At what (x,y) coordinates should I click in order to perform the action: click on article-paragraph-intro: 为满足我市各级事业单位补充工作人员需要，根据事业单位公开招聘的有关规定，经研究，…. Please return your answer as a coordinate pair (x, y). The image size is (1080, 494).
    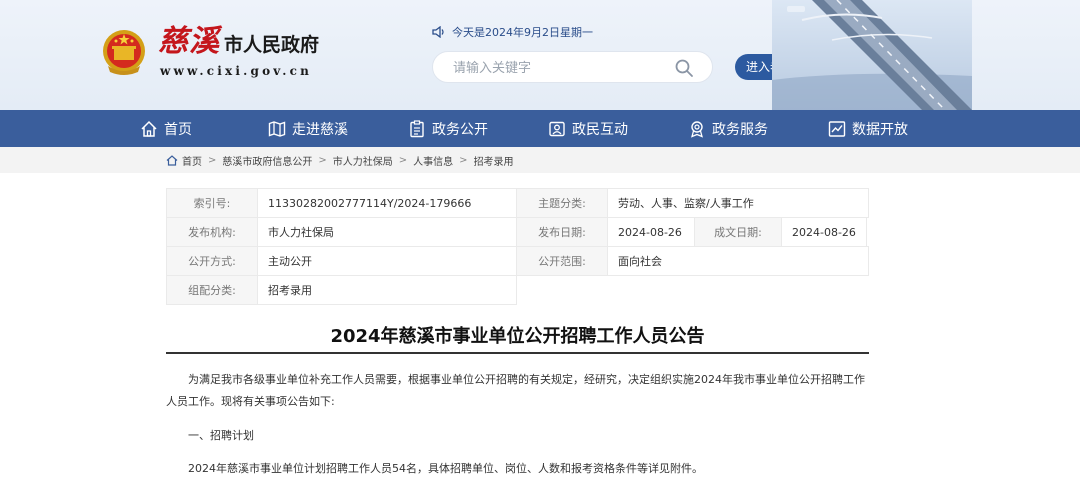
    Looking at the image, I should click on (515, 390).